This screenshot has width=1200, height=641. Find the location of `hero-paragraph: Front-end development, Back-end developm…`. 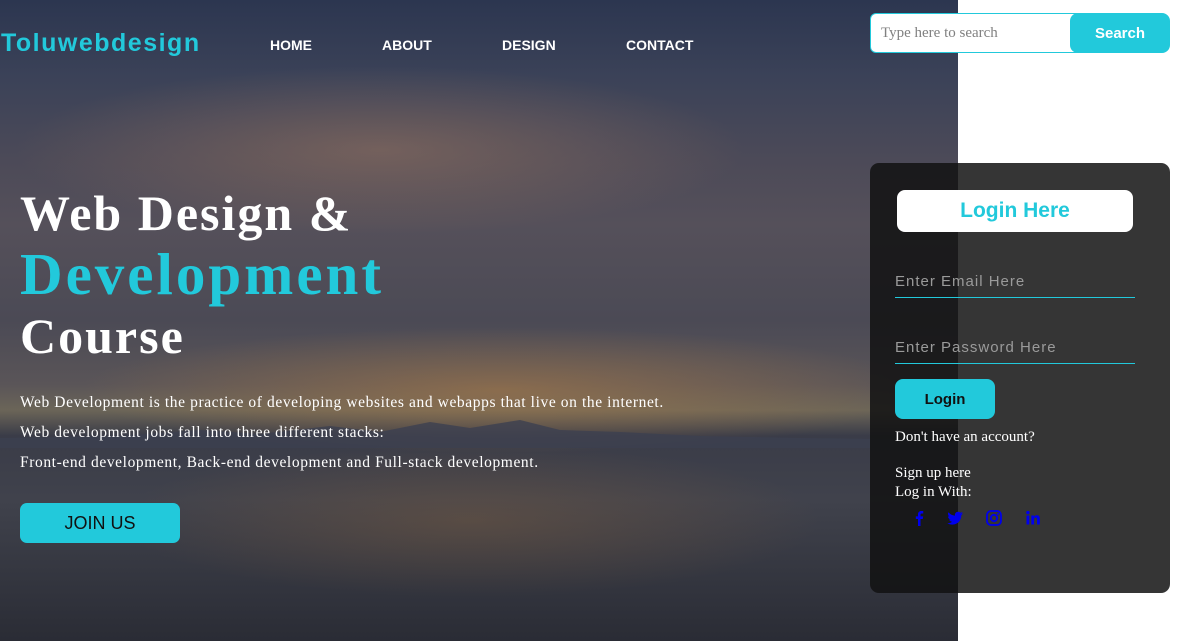

hero-paragraph: Front-end development, Back-end developm… is located at coordinates (279, 462).